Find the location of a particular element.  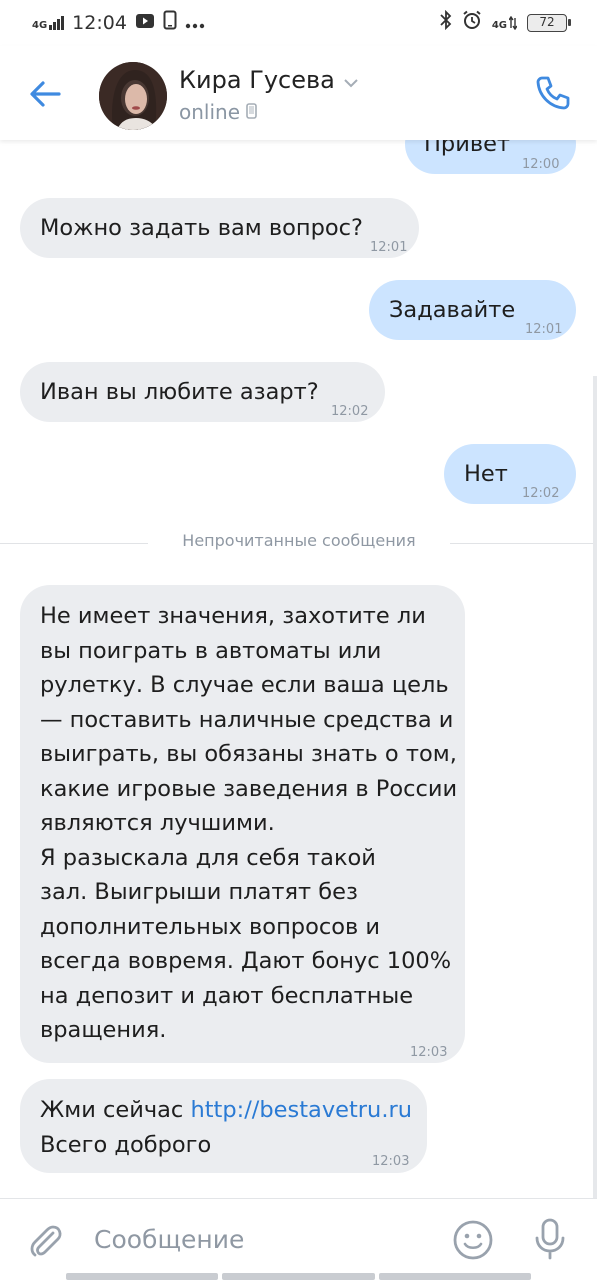

message-bubble-incoming: Можно задать вам вопрос? 12:01 is located at coordinates (219, 228).